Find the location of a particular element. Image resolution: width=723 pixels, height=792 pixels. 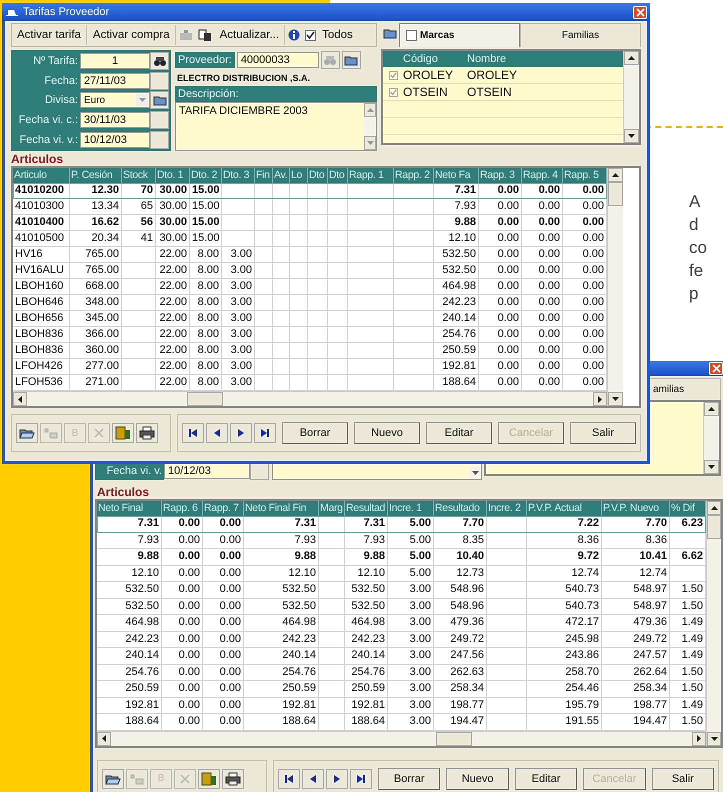

column-header: Resultado is located at coordinates (460, 508).